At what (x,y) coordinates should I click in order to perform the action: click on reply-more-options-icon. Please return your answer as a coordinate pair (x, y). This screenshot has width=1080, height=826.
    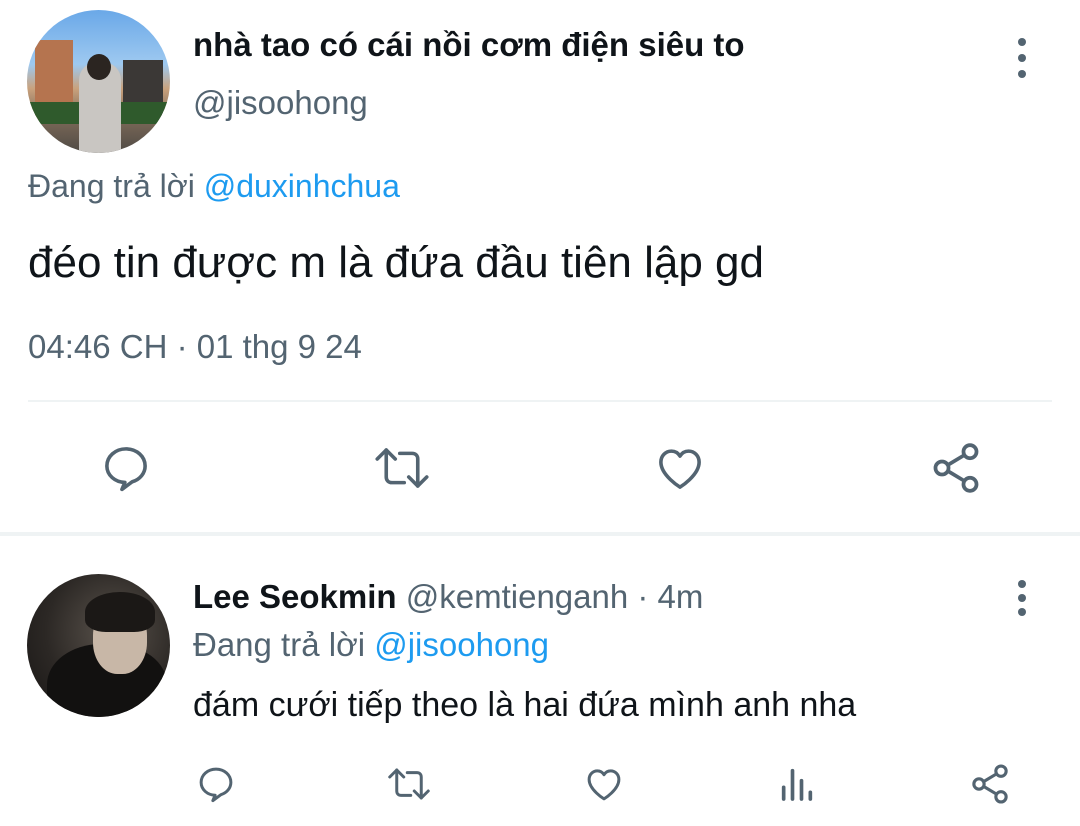
    Looking at the image, I should click on (1022, 598).